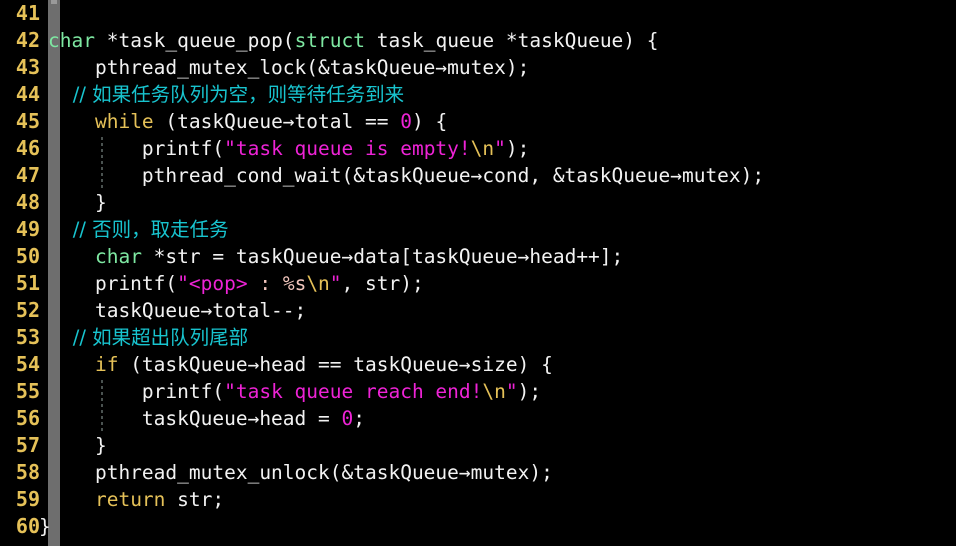 The image size is (956, 546). What do you see at coordinates (27, 13) in the screenshot?
I see `line-number: 41` at bounding box center [27, 13].